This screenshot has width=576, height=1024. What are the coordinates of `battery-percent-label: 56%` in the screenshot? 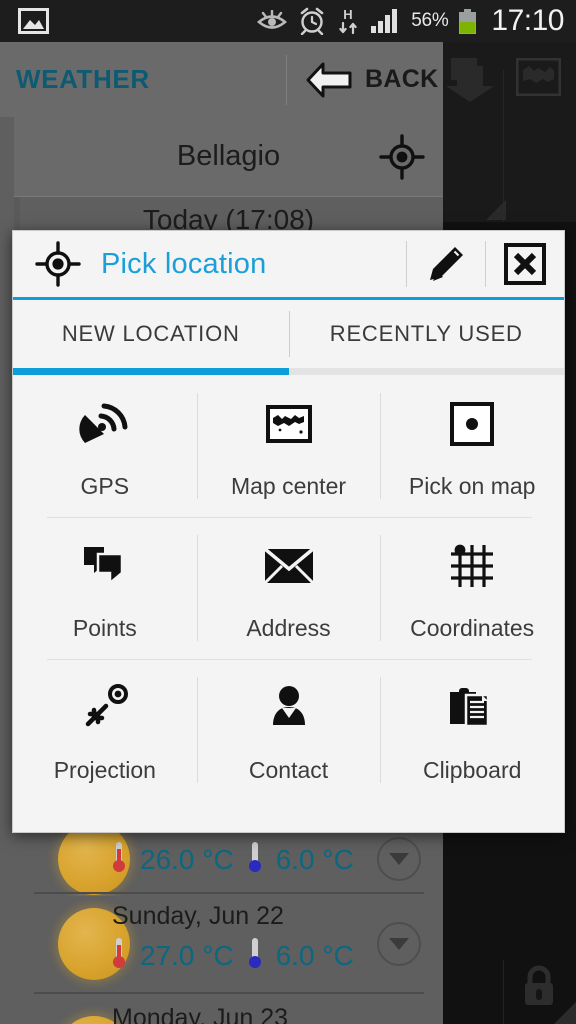 It's located at (430, 20).